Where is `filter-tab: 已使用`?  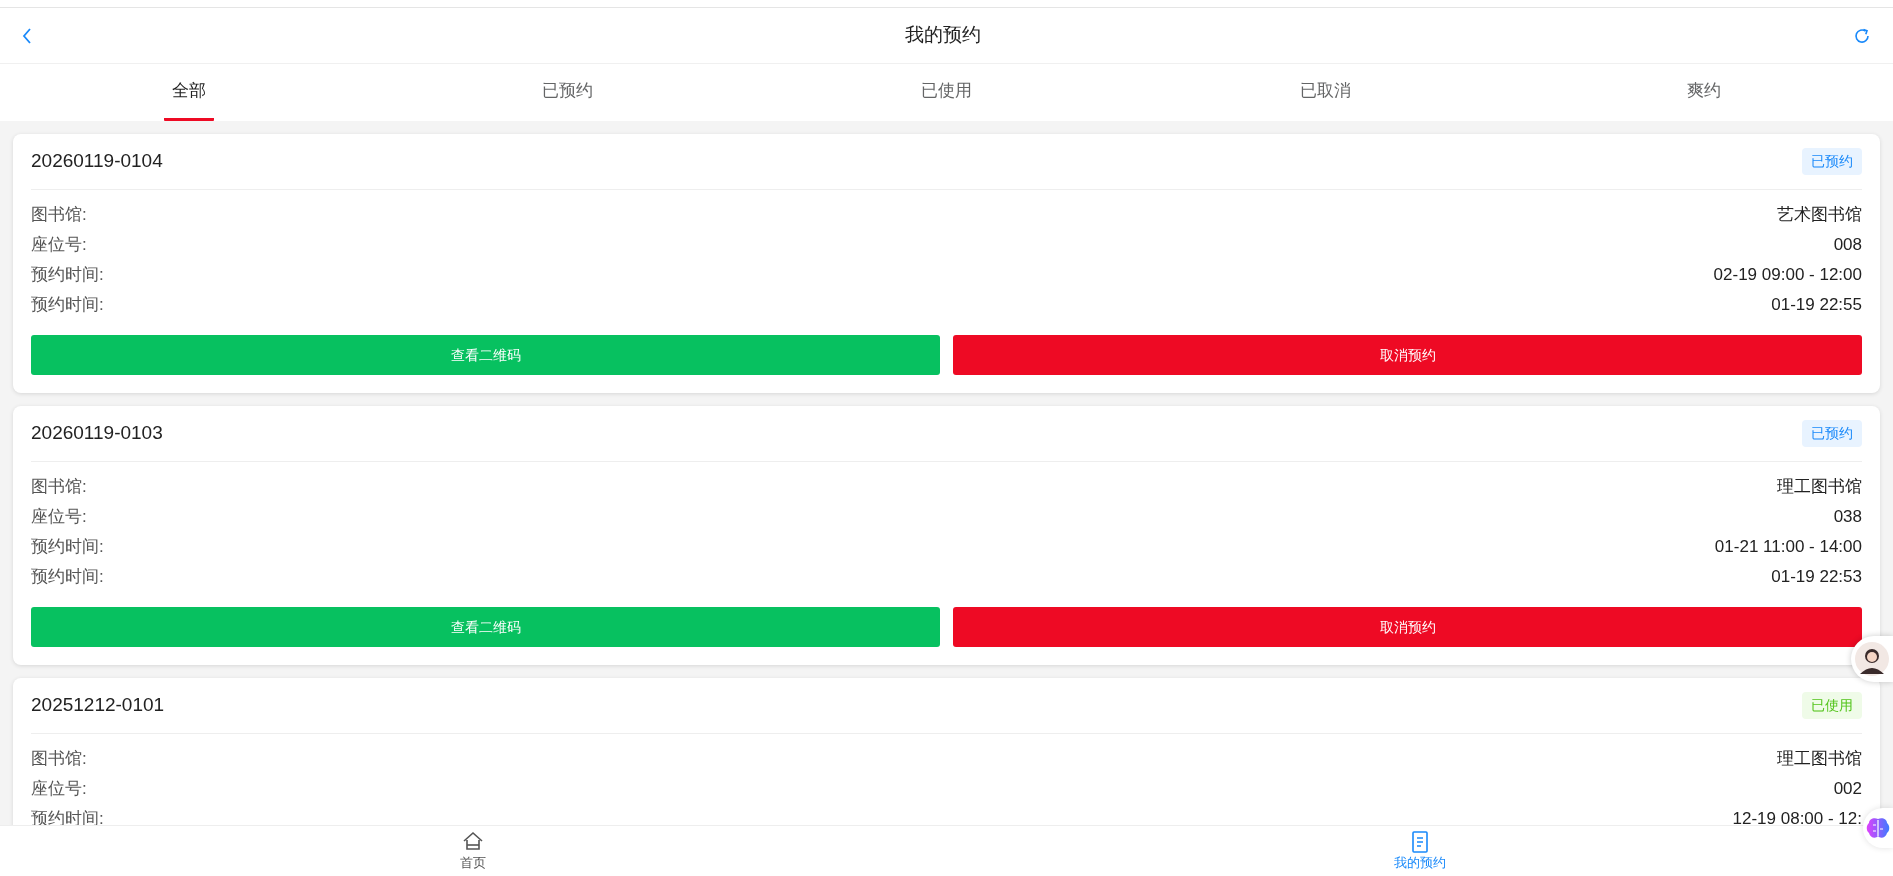
filter-tab: 已使用 is located at coordinates (946, 92).